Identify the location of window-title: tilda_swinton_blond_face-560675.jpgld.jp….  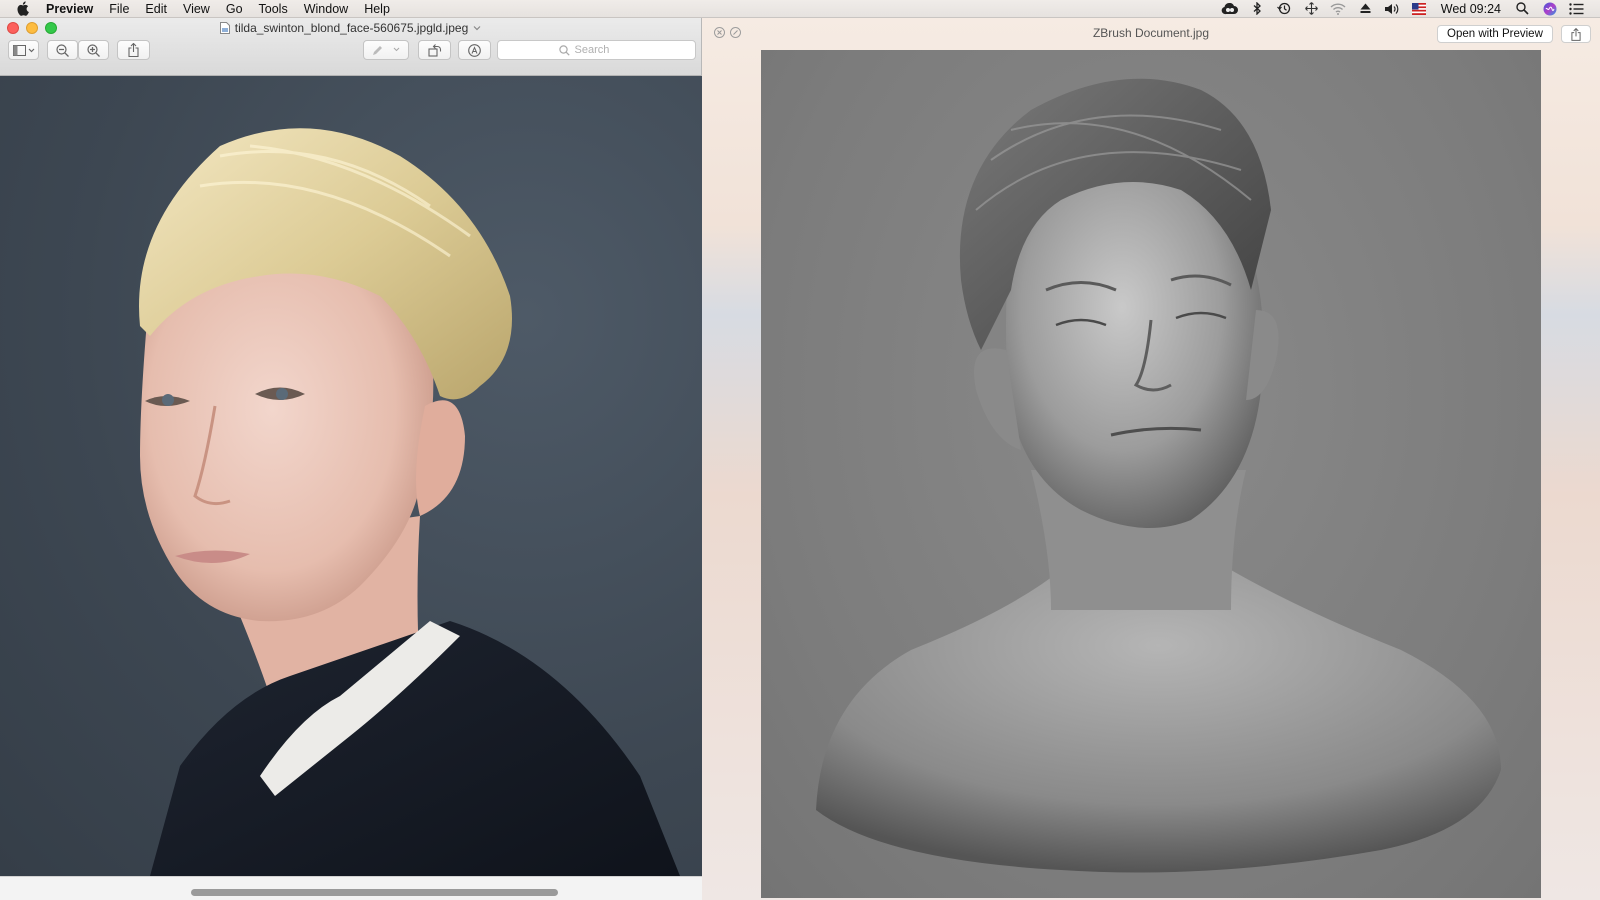
(350, 28).